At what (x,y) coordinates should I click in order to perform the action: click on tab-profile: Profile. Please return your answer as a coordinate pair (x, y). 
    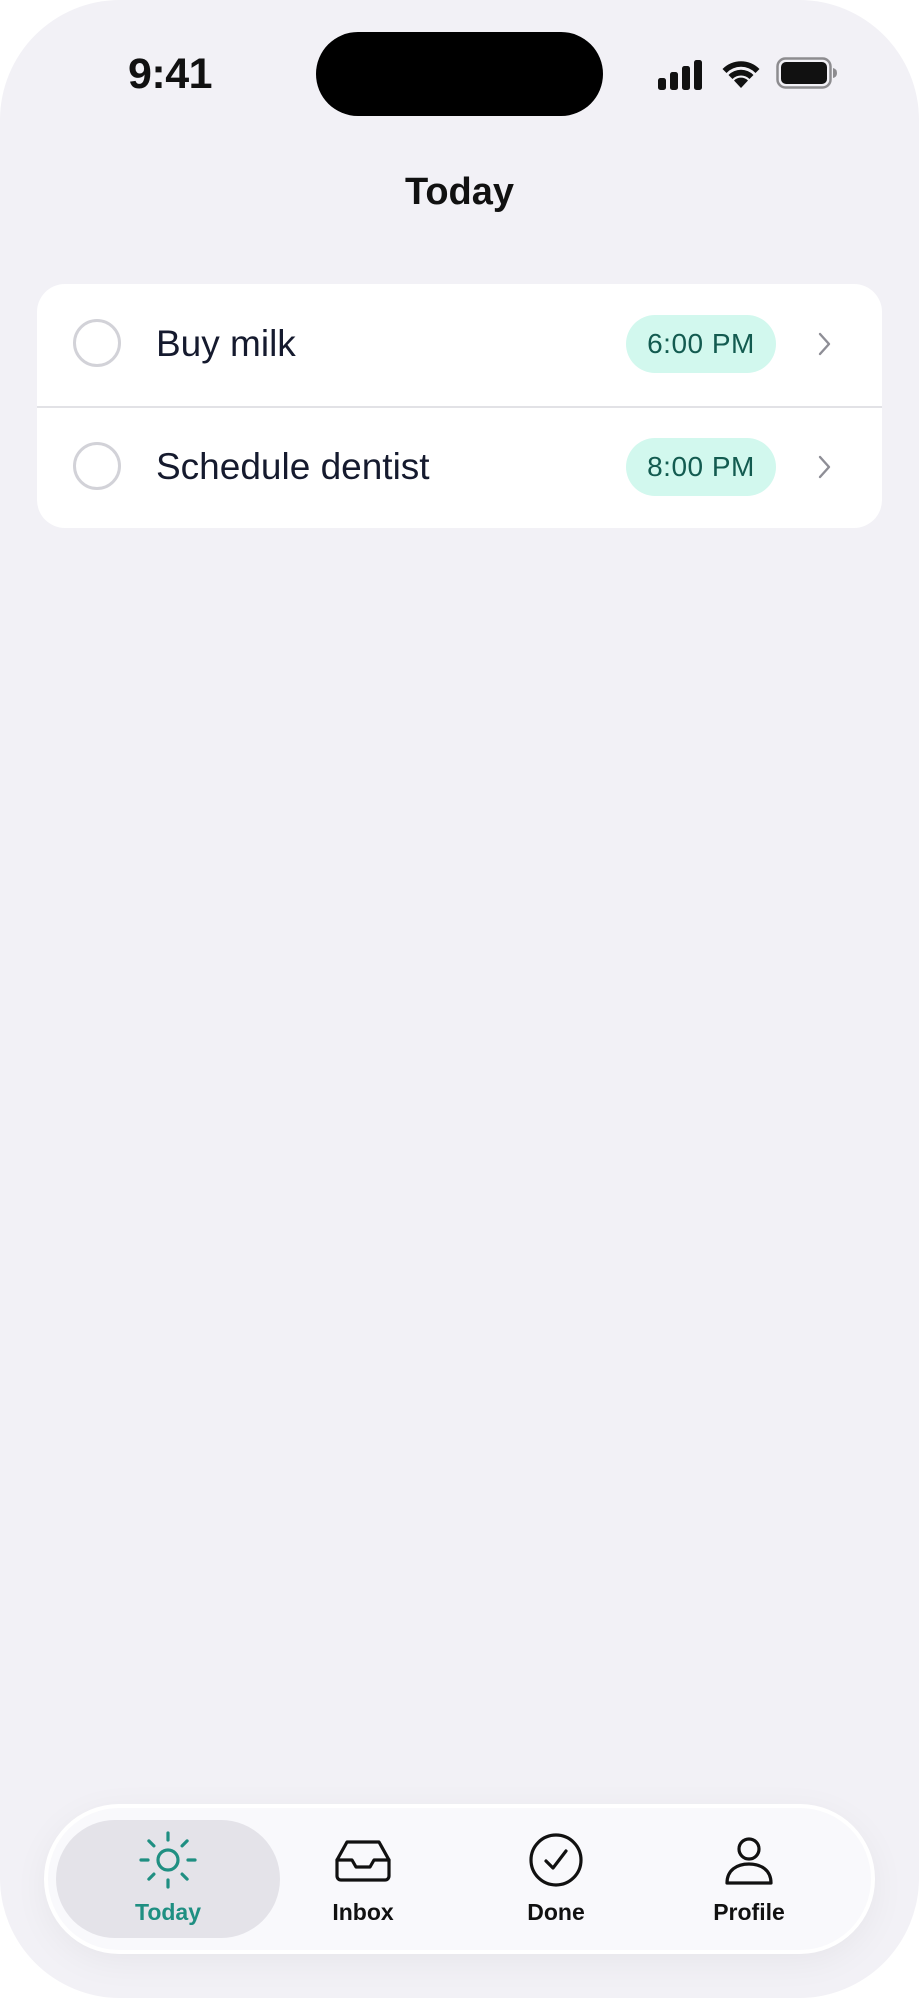
    Looking at the image, I should click on (749, 1879).